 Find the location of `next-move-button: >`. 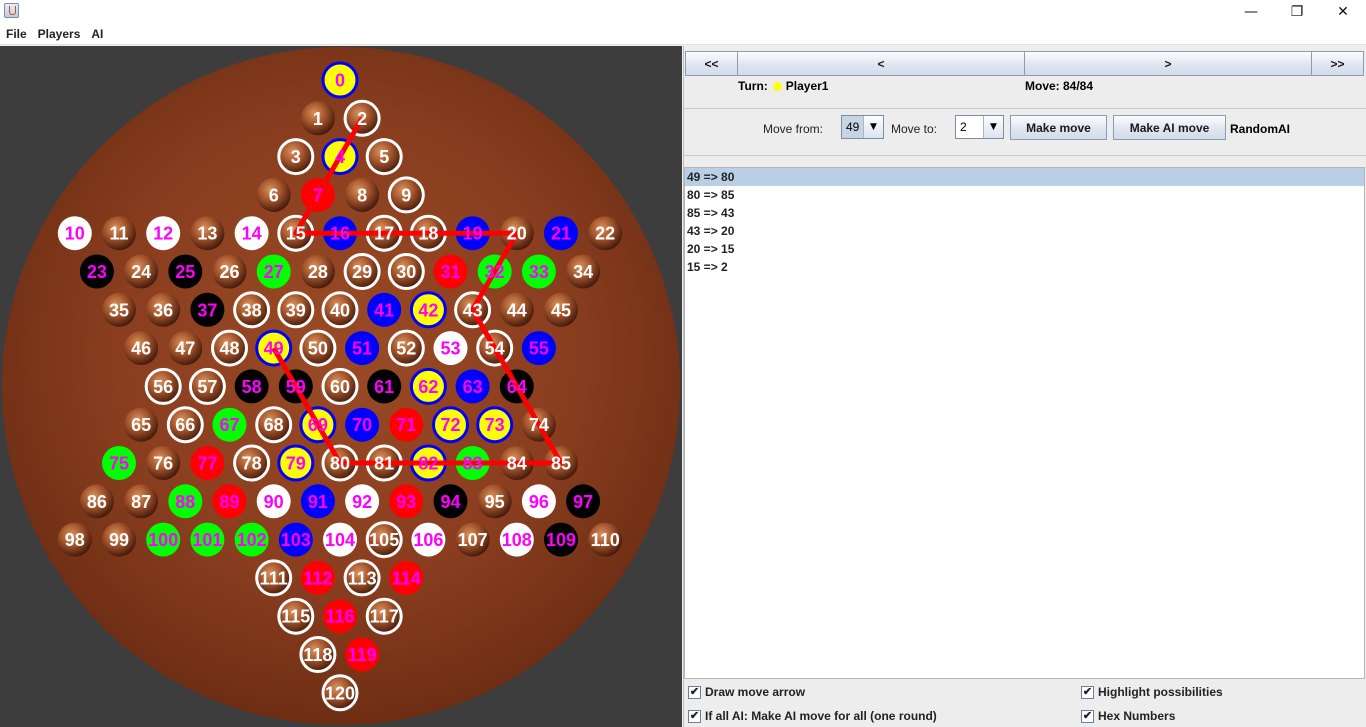

next-move-button: > is located at coordinates (1168, 63).